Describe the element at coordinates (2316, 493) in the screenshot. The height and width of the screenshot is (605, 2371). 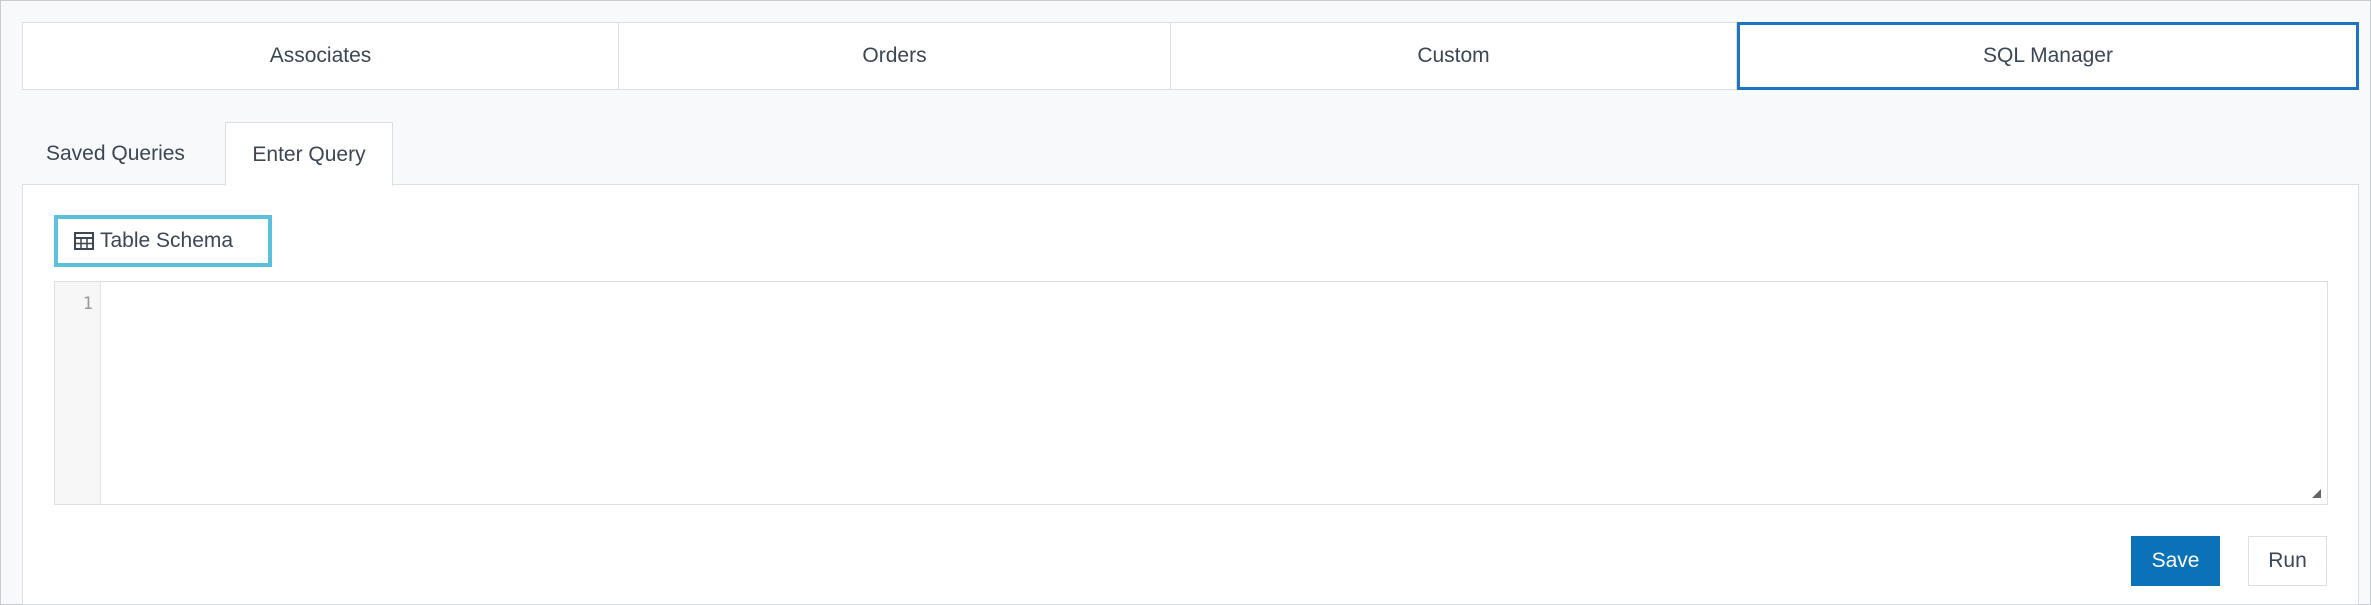
I see `resize-handle-icon` at that location.